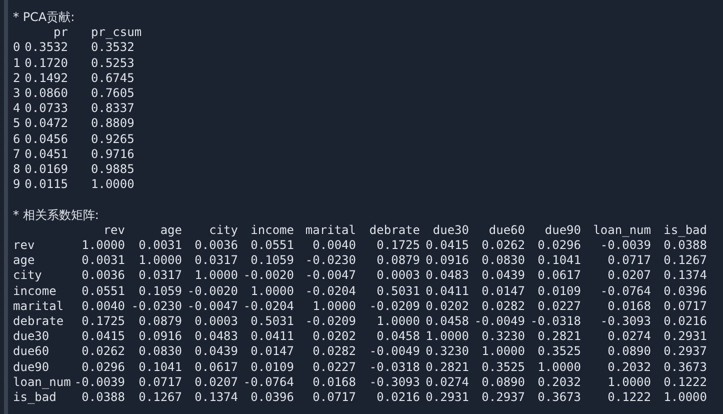 This screenshot has width=723, height=414. I want to click on table-cell: 0.0216, so click(398, 398).